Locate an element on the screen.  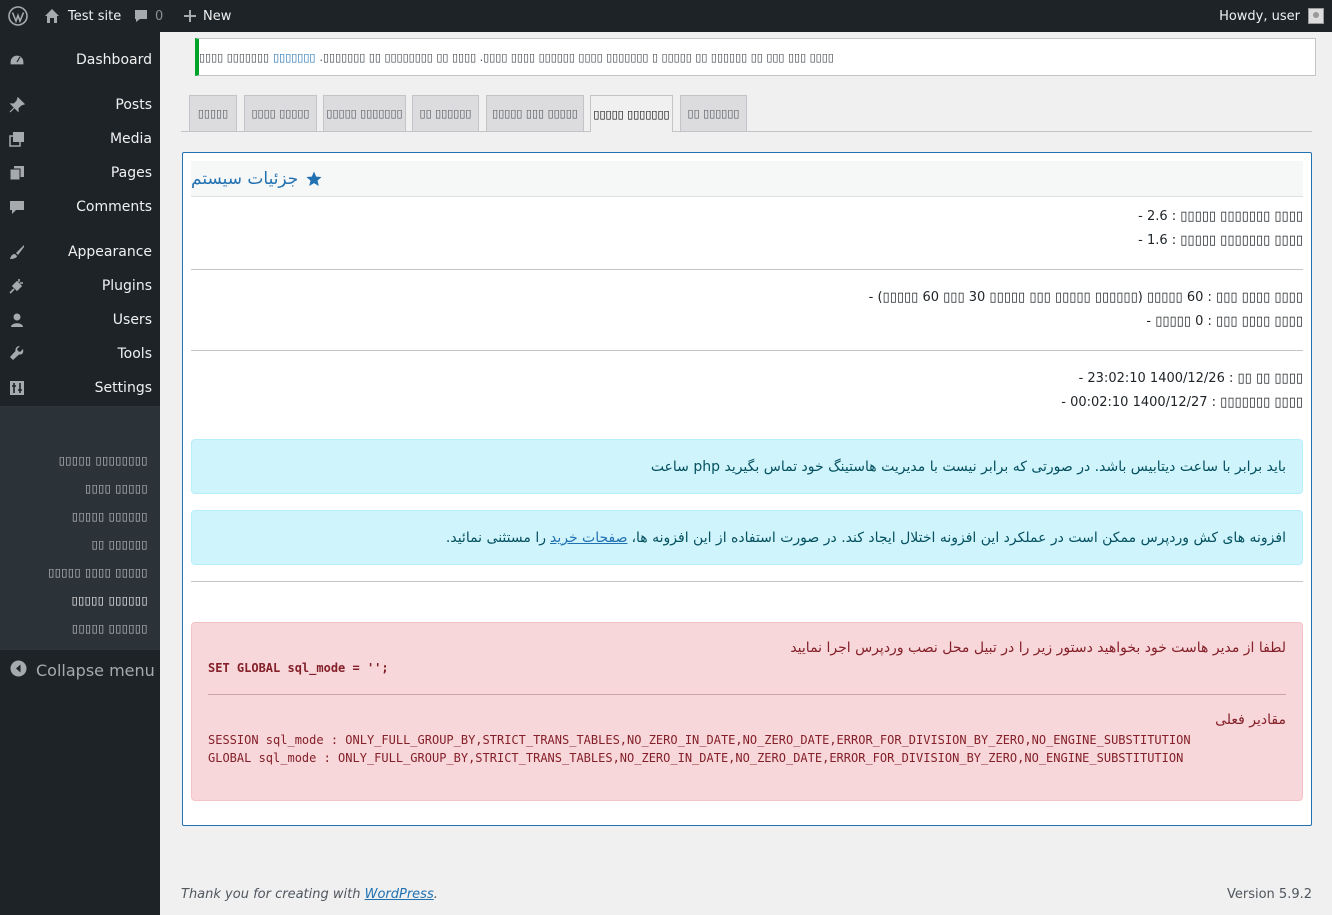
wrench-icon is located at coordinates (17, 354).